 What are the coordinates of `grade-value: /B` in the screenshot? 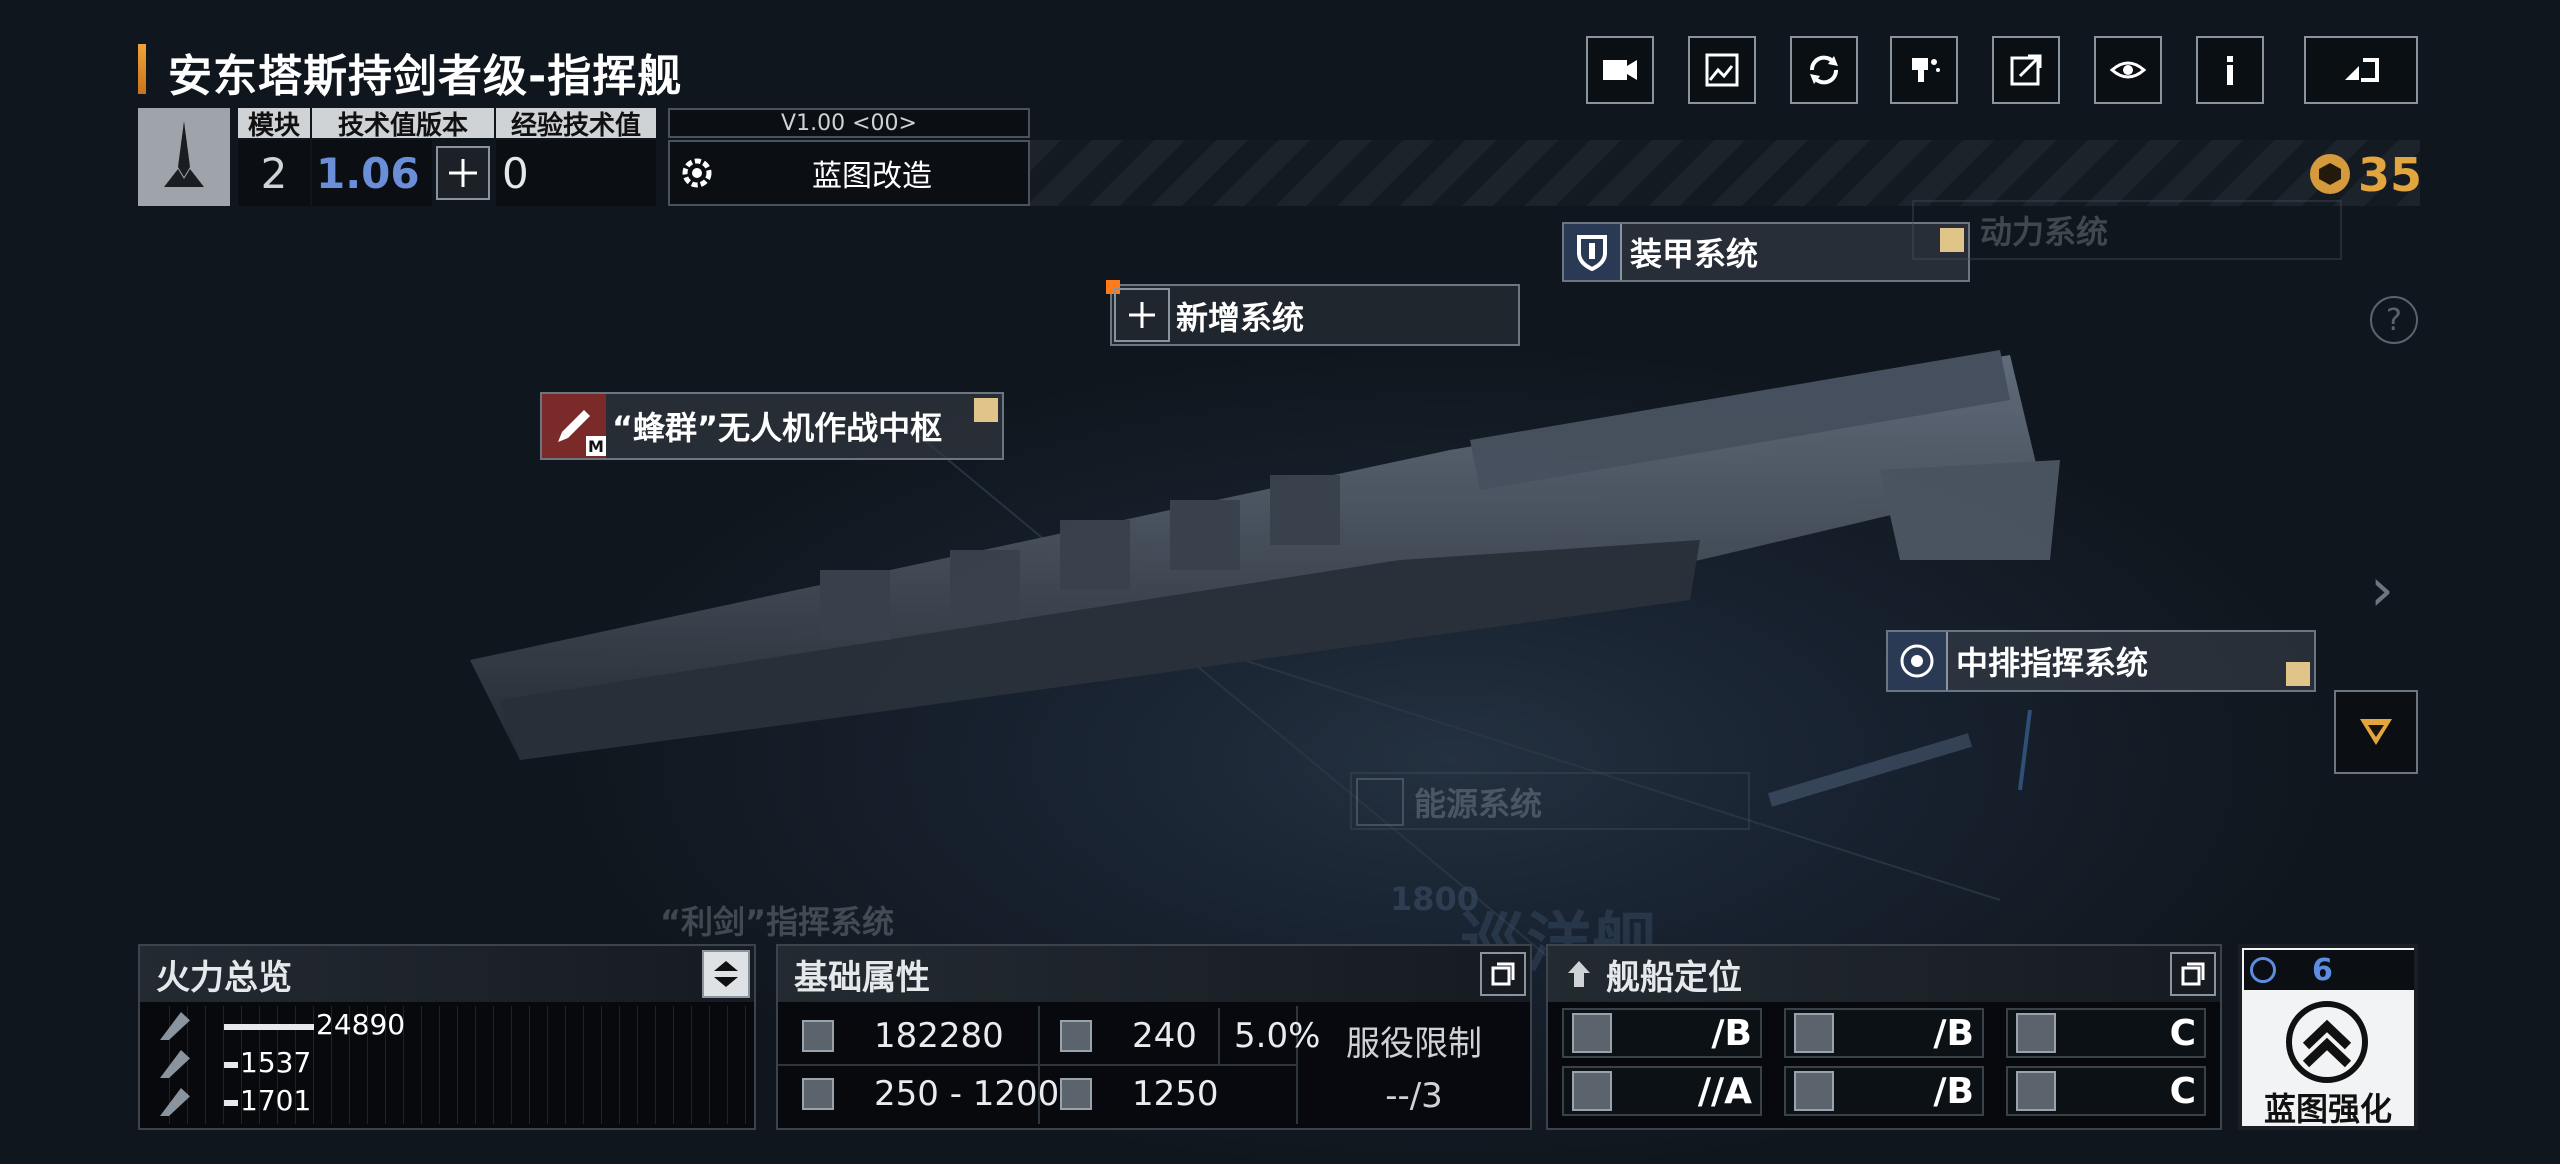 It's located at (1731, 1033).